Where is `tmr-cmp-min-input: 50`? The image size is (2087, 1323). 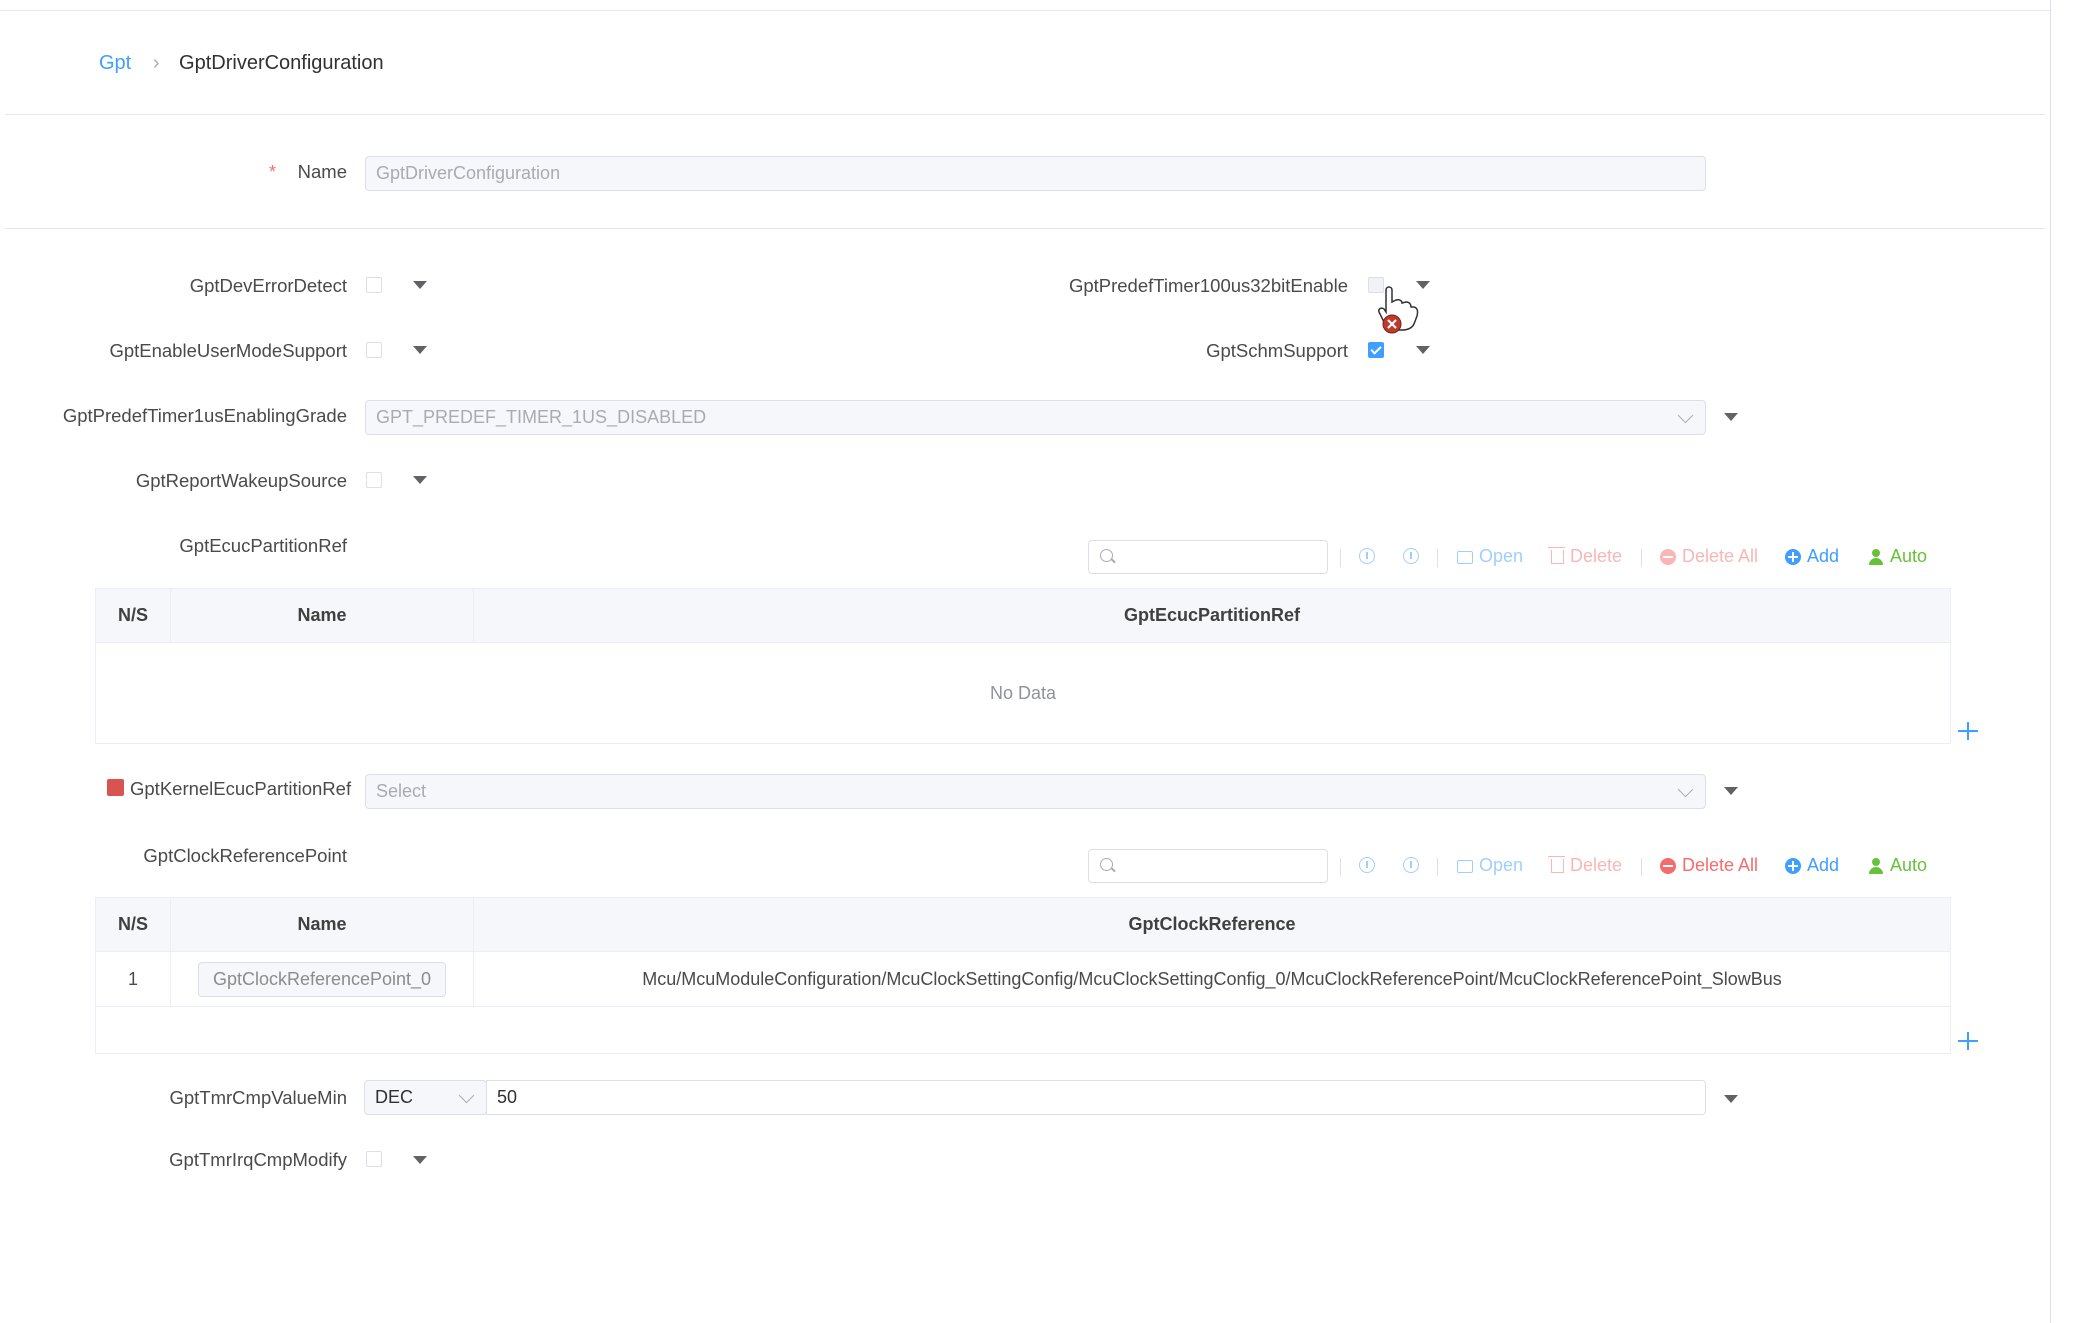 tmr-cmp-min-input: 50 is located at coordinates (1096, 1097).